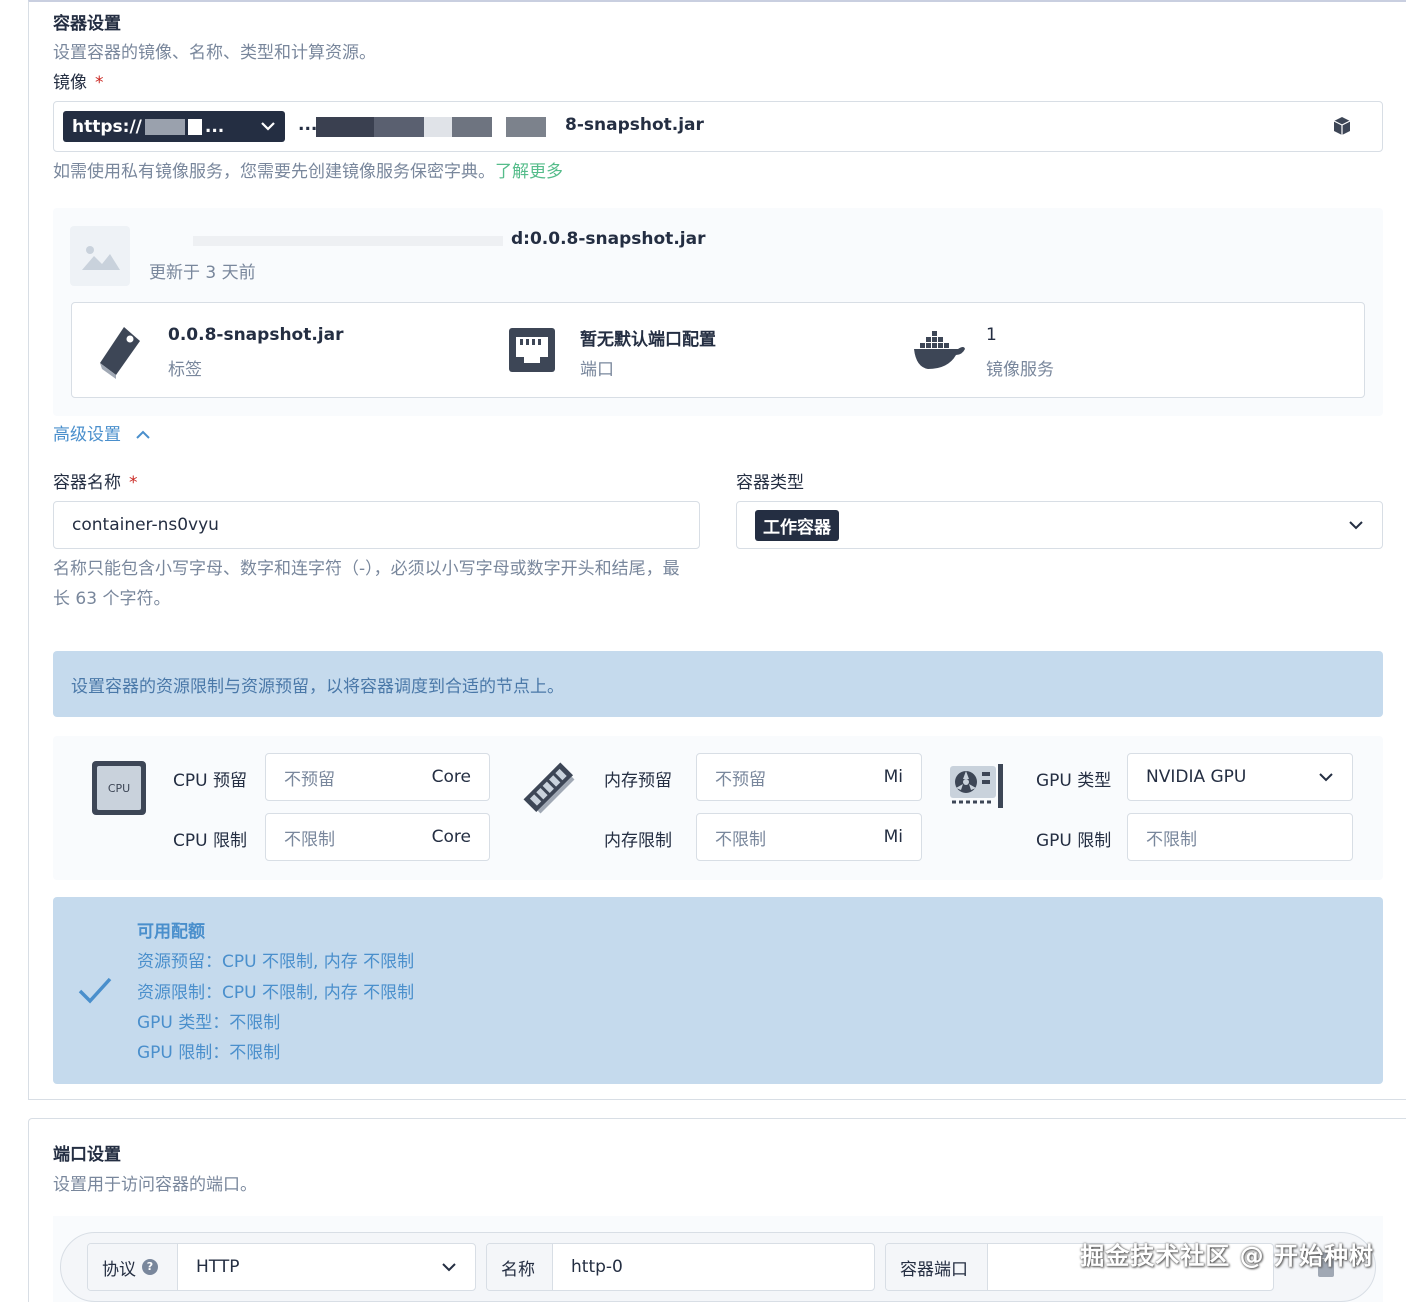 This screenshot has height=1302, width=1406. What do you see at coordinates (740, 839) in the screenshot?
I see `memory-limit-placeholder: 不限制` at bounding box center [740, 839].